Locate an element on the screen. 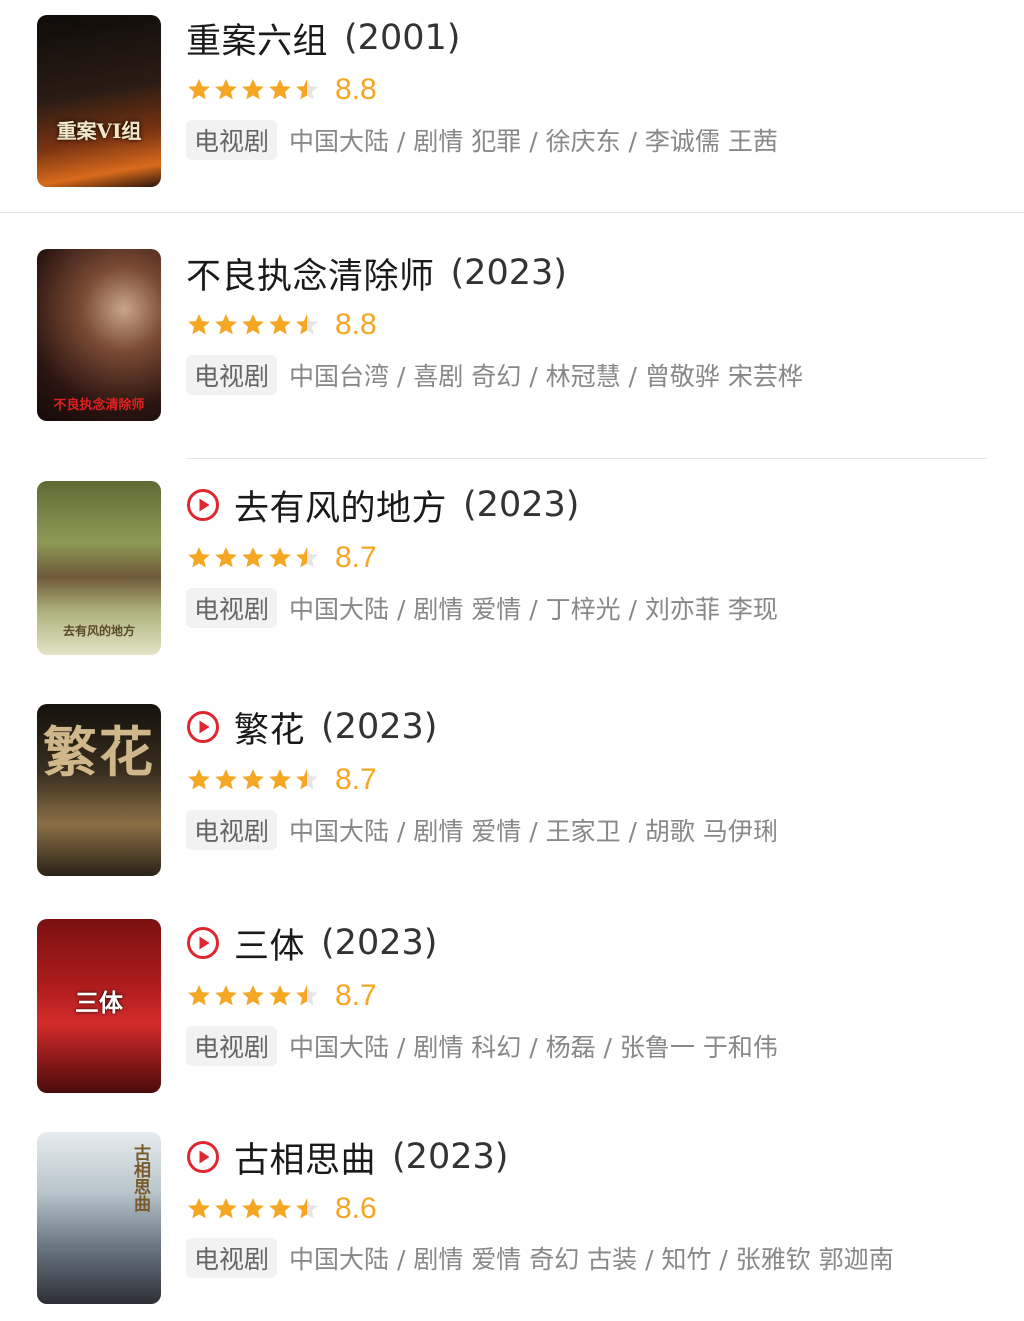 The height and width of the screenshot is (1321, 1024). item-meta: 中国台湾 / 喜剧 奇幻 / 林冠慧 / 曾敬骅 宋芸桦 is located at coordinates (546, 376).